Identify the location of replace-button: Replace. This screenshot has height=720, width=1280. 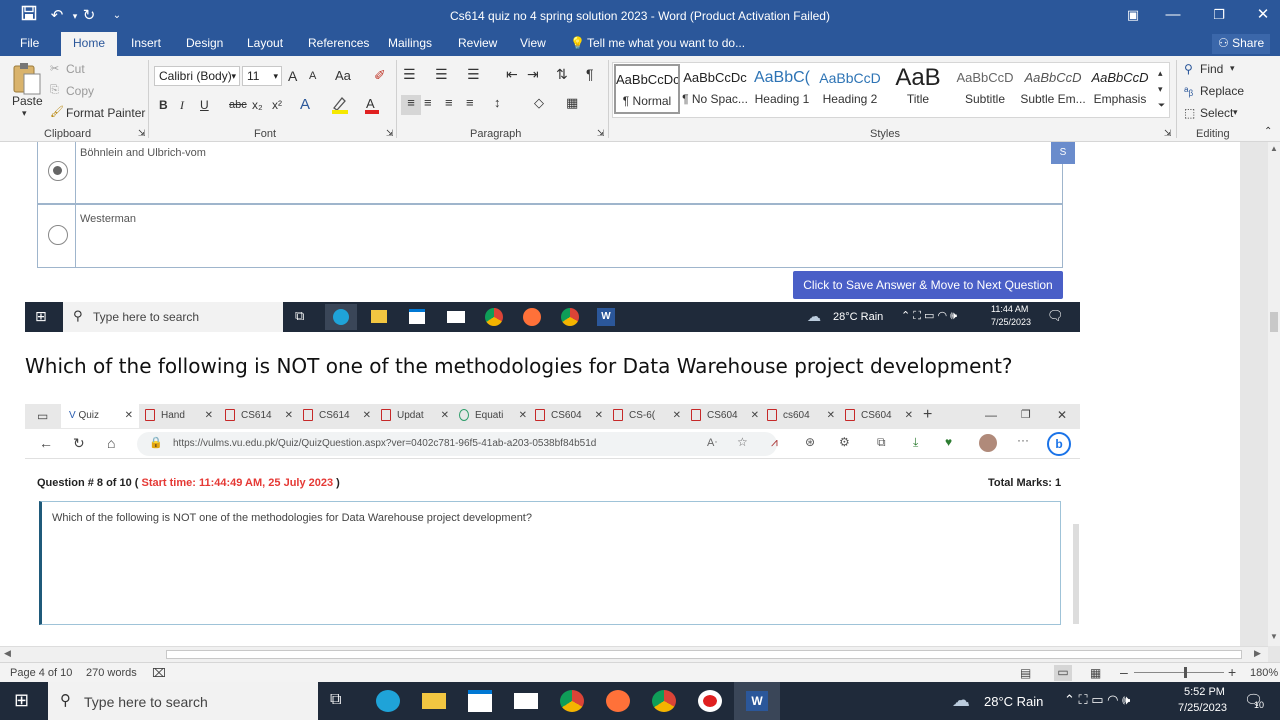
(1222, 91).